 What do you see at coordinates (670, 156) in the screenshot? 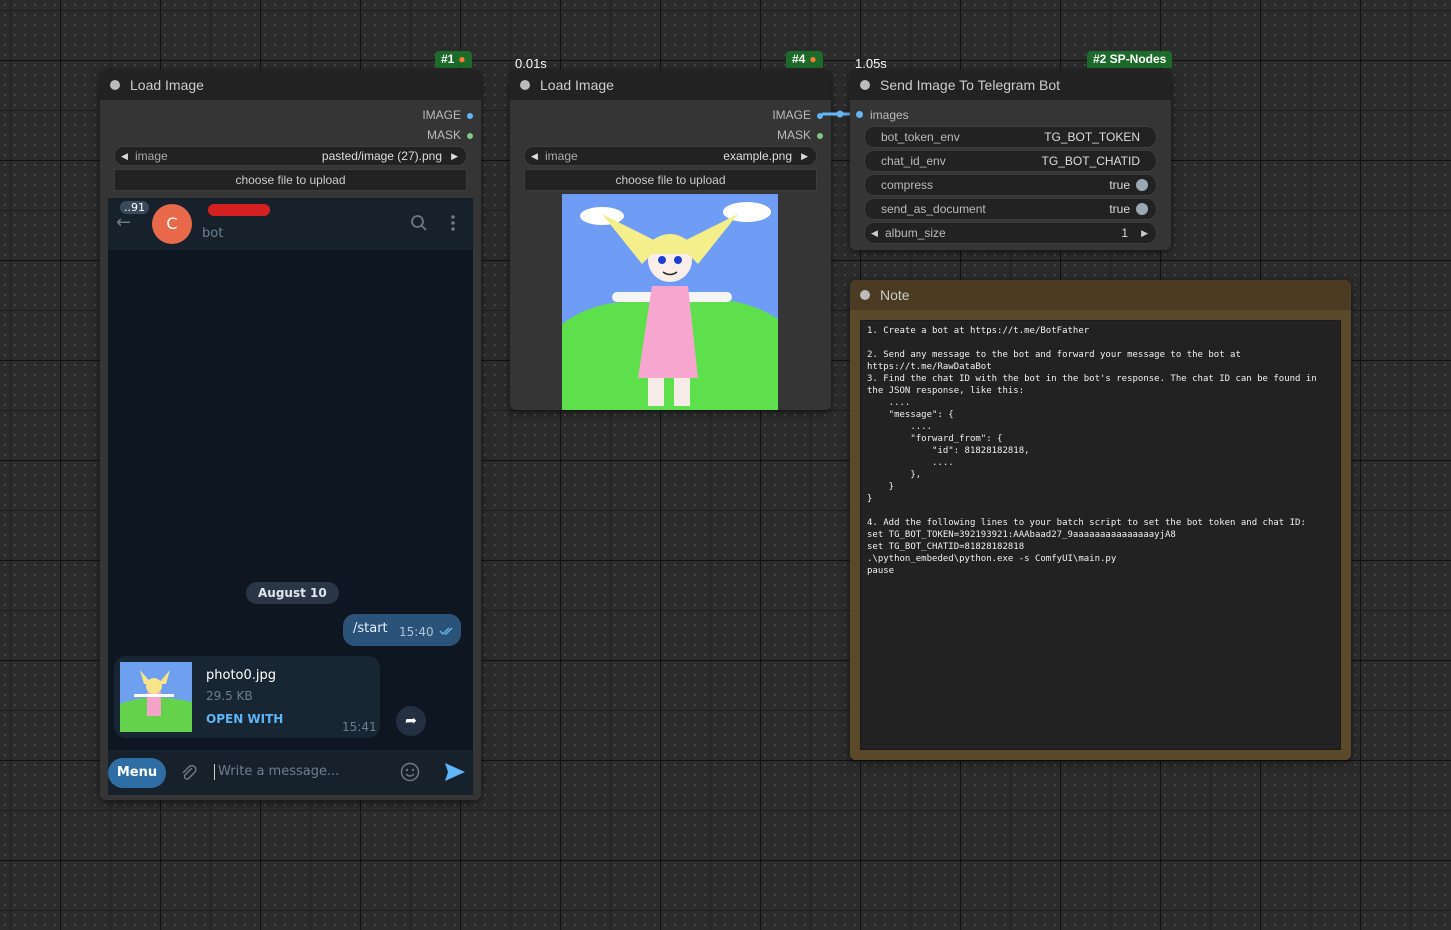
I see `image-combo-widget: ◀ image example.png ▶` at bounding box center [670, 156].